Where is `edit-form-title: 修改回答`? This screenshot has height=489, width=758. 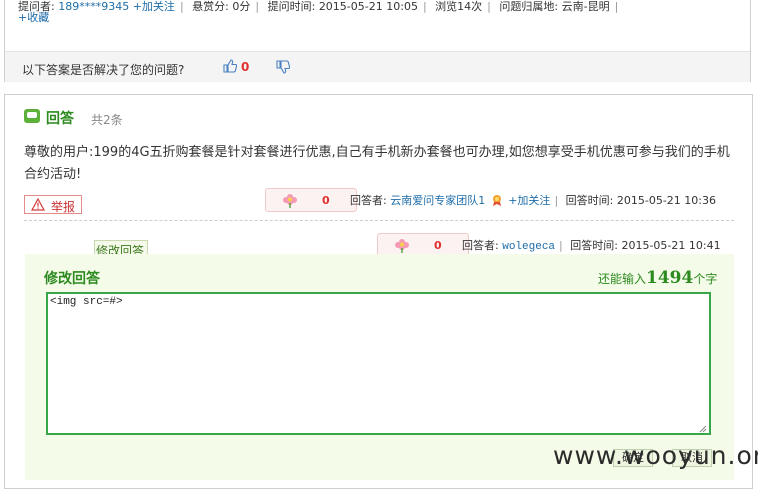
edit-form-title: 修改回答 is located at coordinates (72, 279).